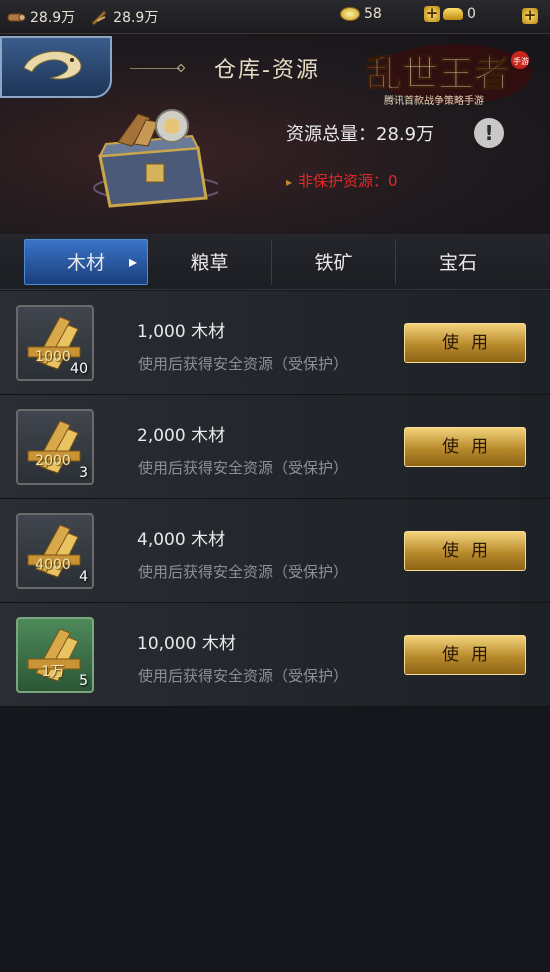  I want to click on item-slot: 4000 4, so click(55, 551).